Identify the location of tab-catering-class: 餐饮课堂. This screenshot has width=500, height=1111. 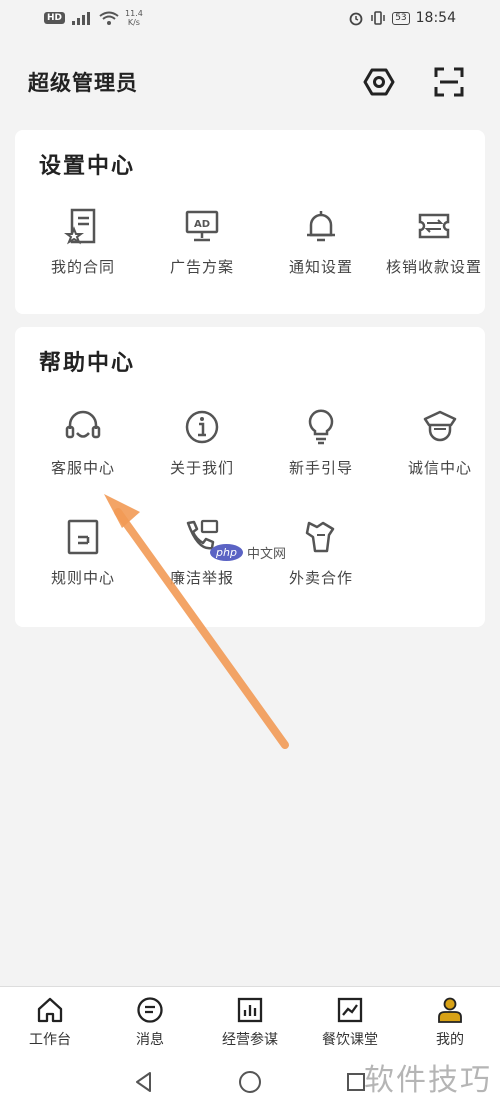
(350, 1018).